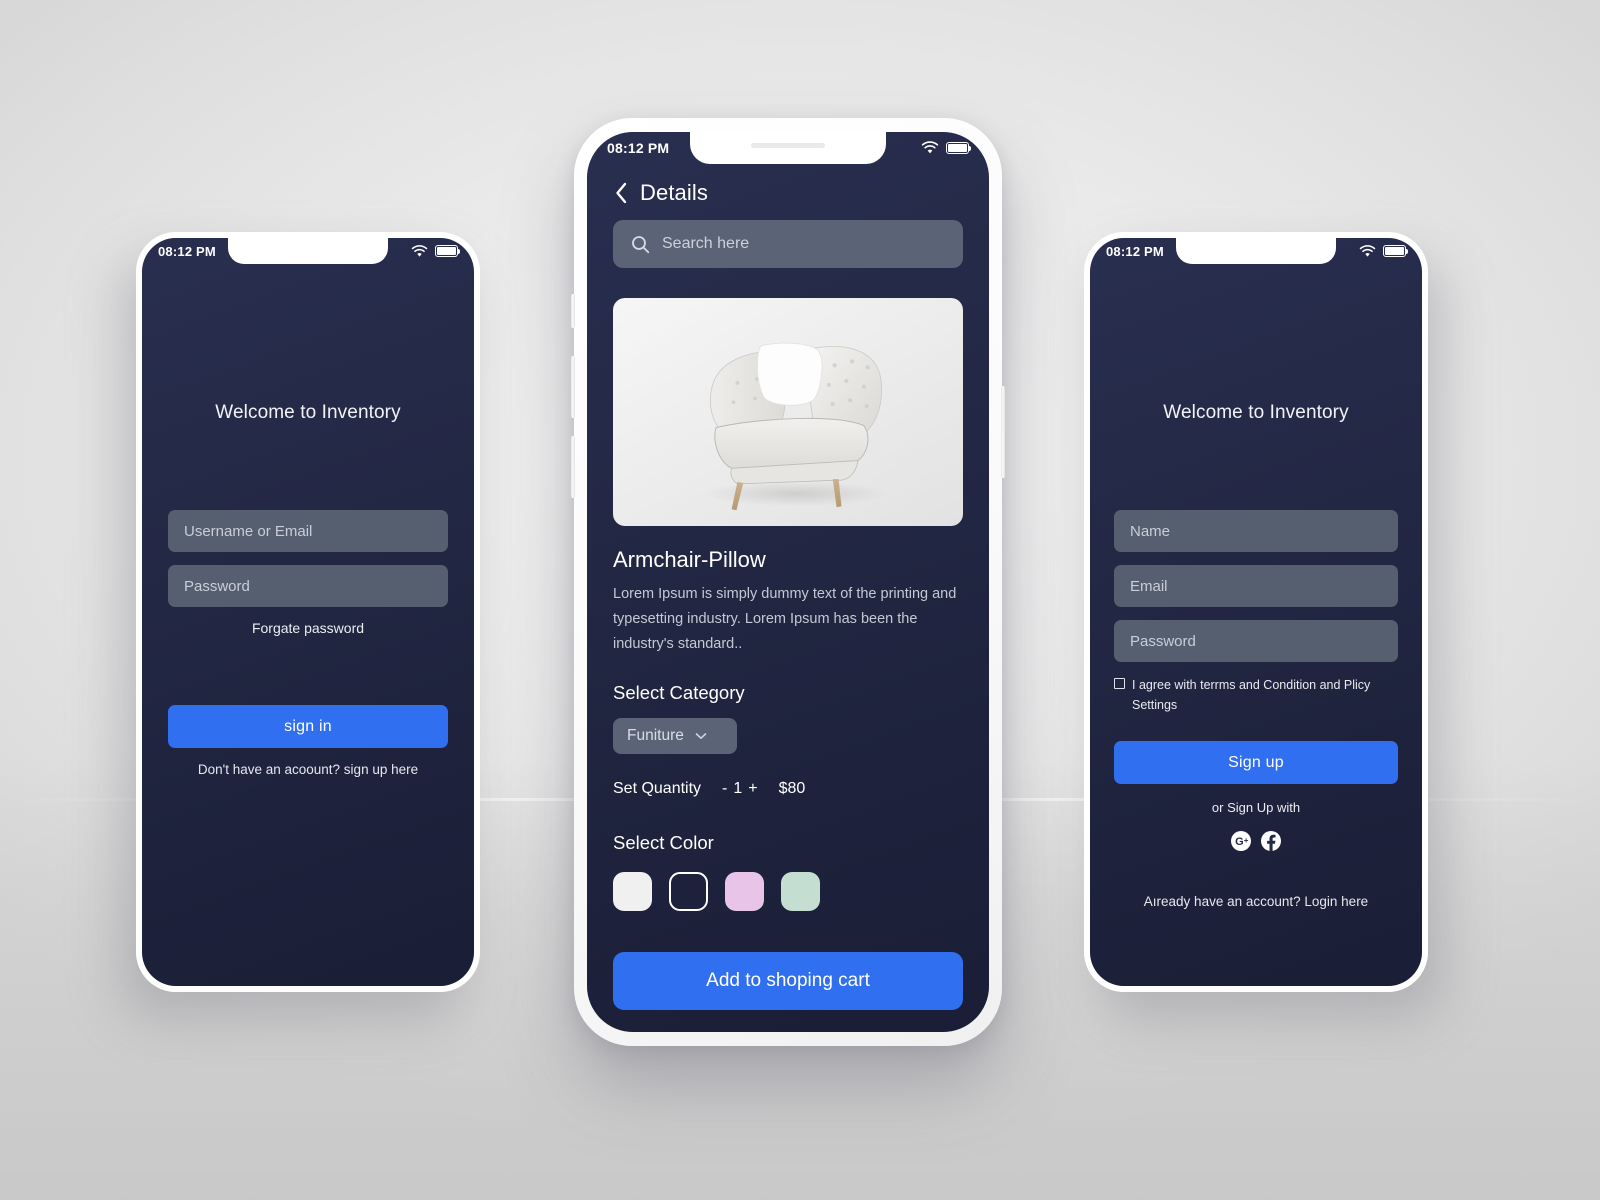 This screenshot has width=1600, height=1200. I want to click on color-swatch-mint, so click(800, 891).